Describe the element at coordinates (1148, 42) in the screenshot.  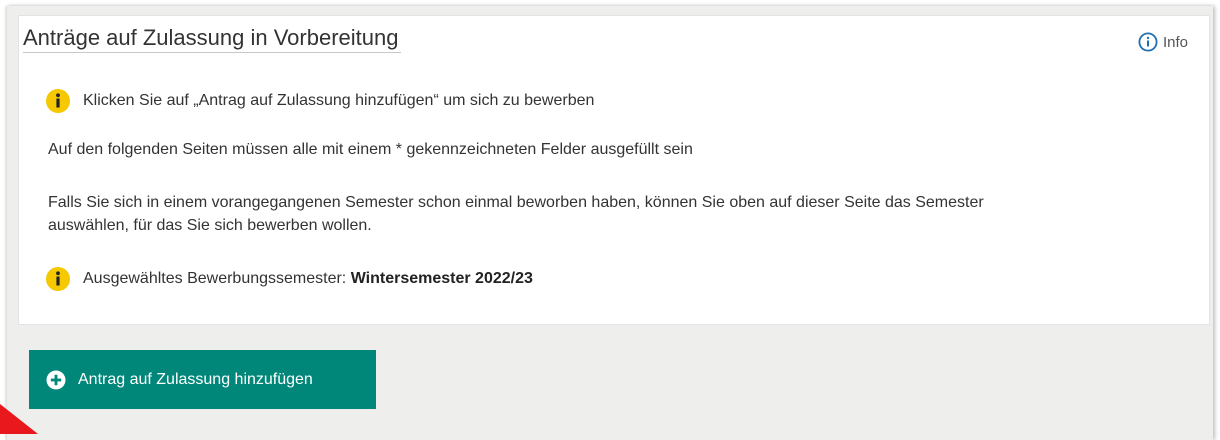
I see `info-circle-icon` at that location.